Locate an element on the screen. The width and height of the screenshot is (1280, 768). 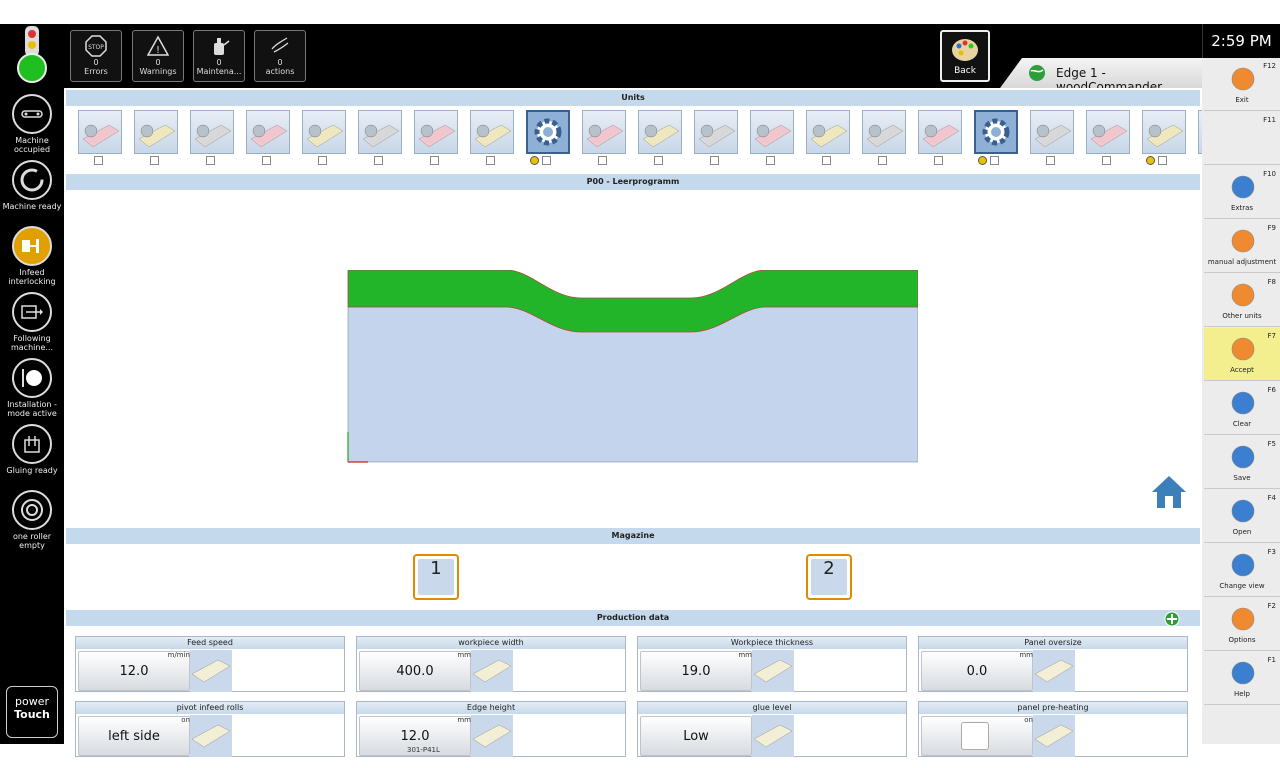
production-tile: Panel oversize 0.0 mm is located at coordinates (1053, 664).